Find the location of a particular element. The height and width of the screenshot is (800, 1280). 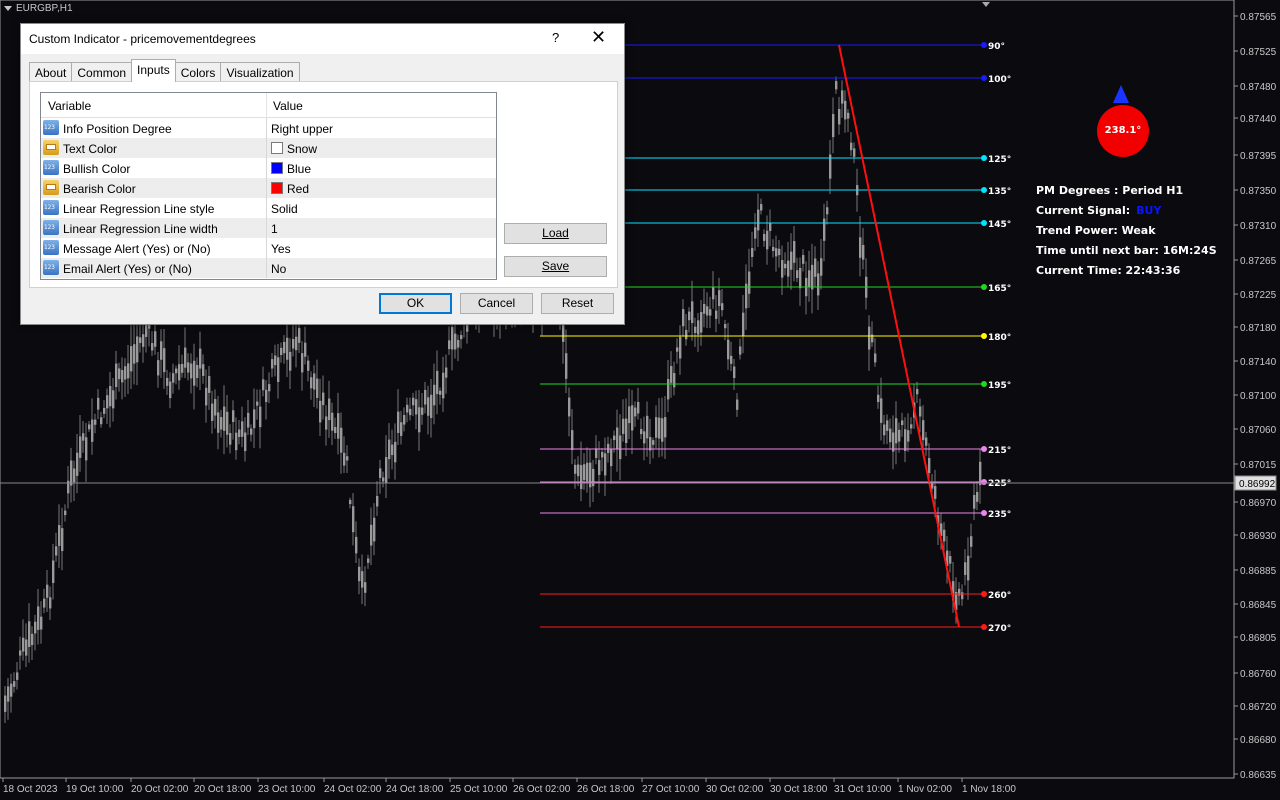

close-icon: ✕ is located at coordinates (598, 37).